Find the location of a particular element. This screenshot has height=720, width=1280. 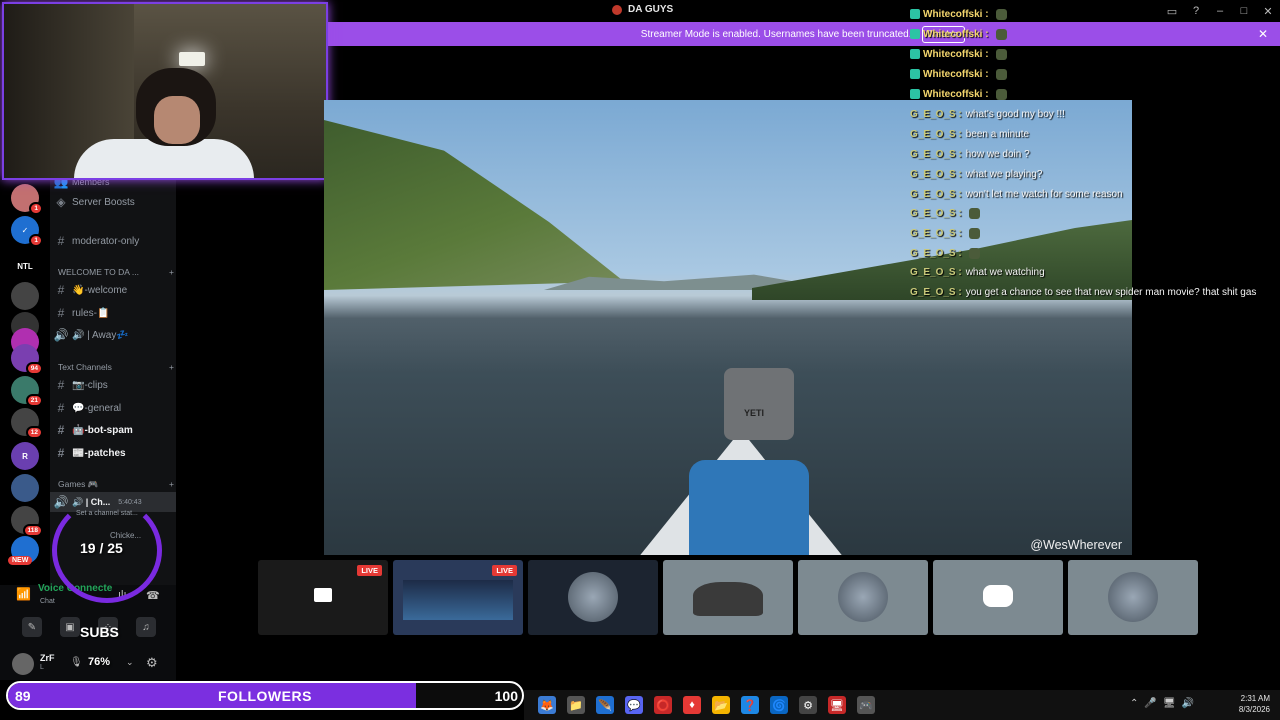

mention-badge: 94 is located at coordinates (34, 368).